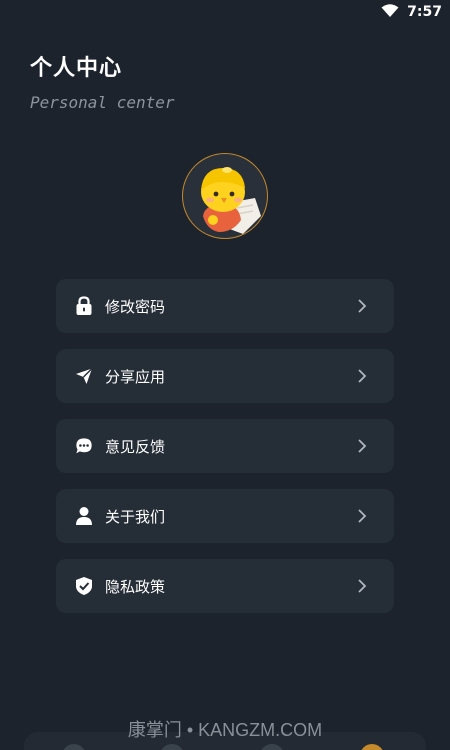 Image resolution: width=450 pixels, height=750 pixels. Describe the element at coordinates (135, 586) in the screenshot. I see `menu-item-label: 隐私政策` at that location.